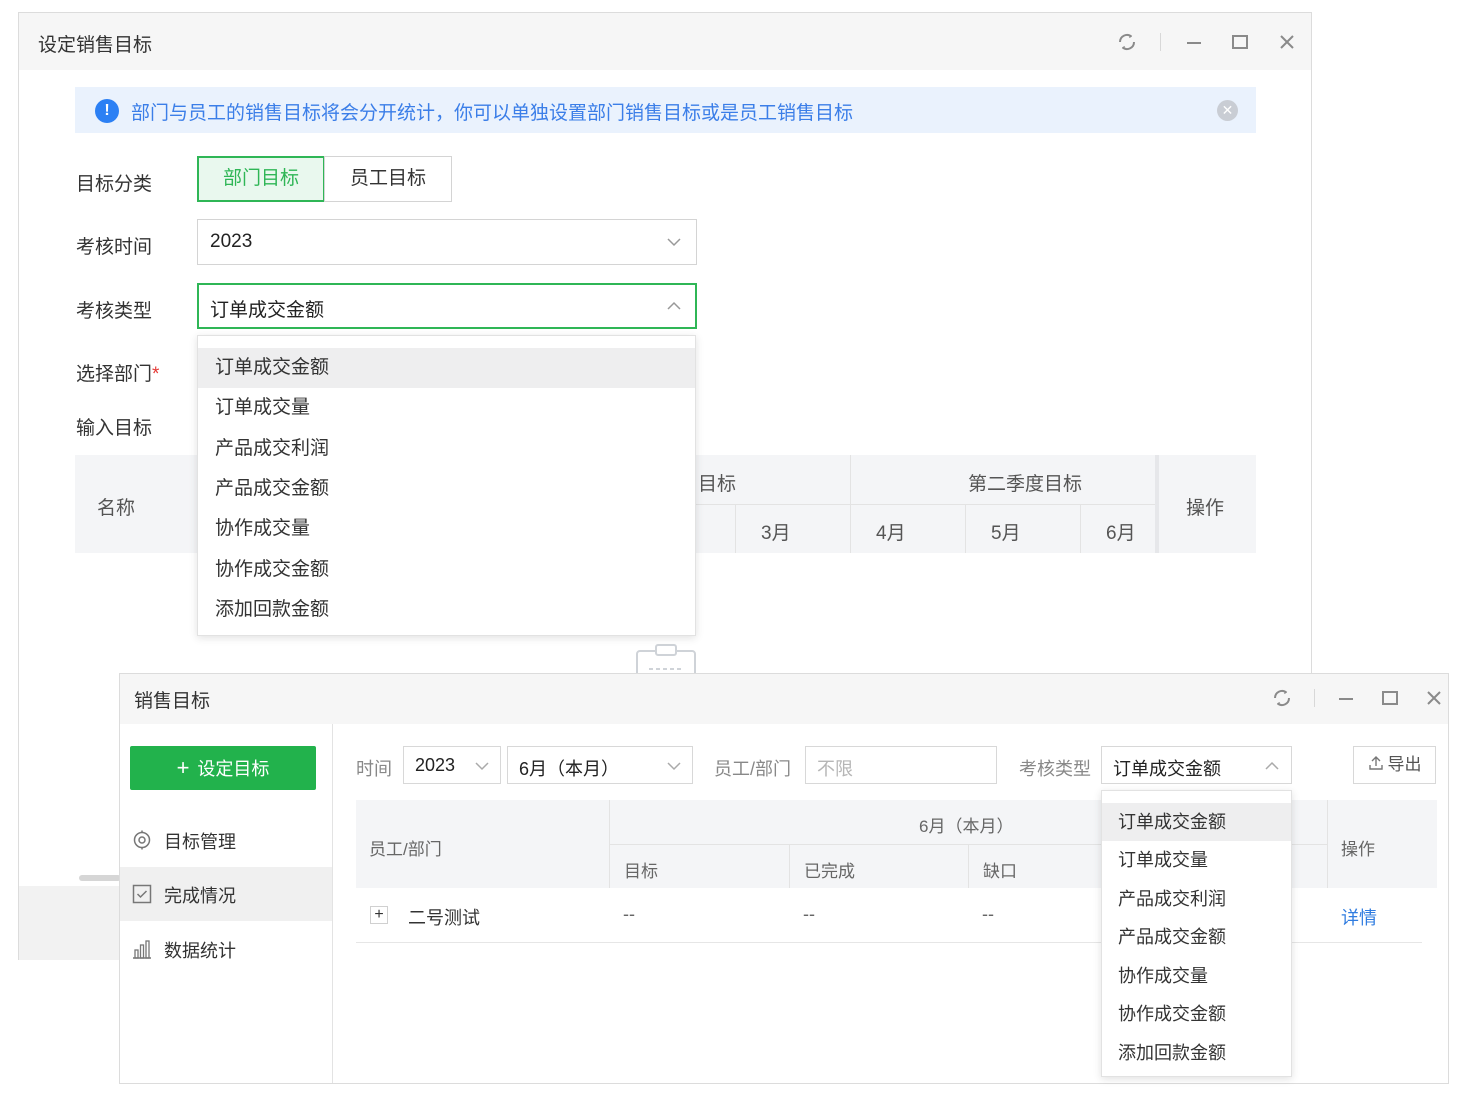  Describe the element at coordinates (829, 871) in the screenshot. I see `completed-column-header: 已完成` at that location.